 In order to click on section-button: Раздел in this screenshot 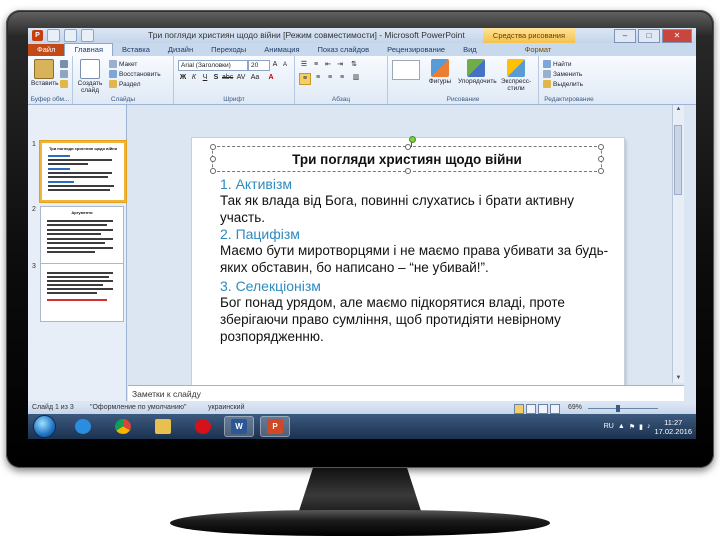, I will do `click(124, 84)`.